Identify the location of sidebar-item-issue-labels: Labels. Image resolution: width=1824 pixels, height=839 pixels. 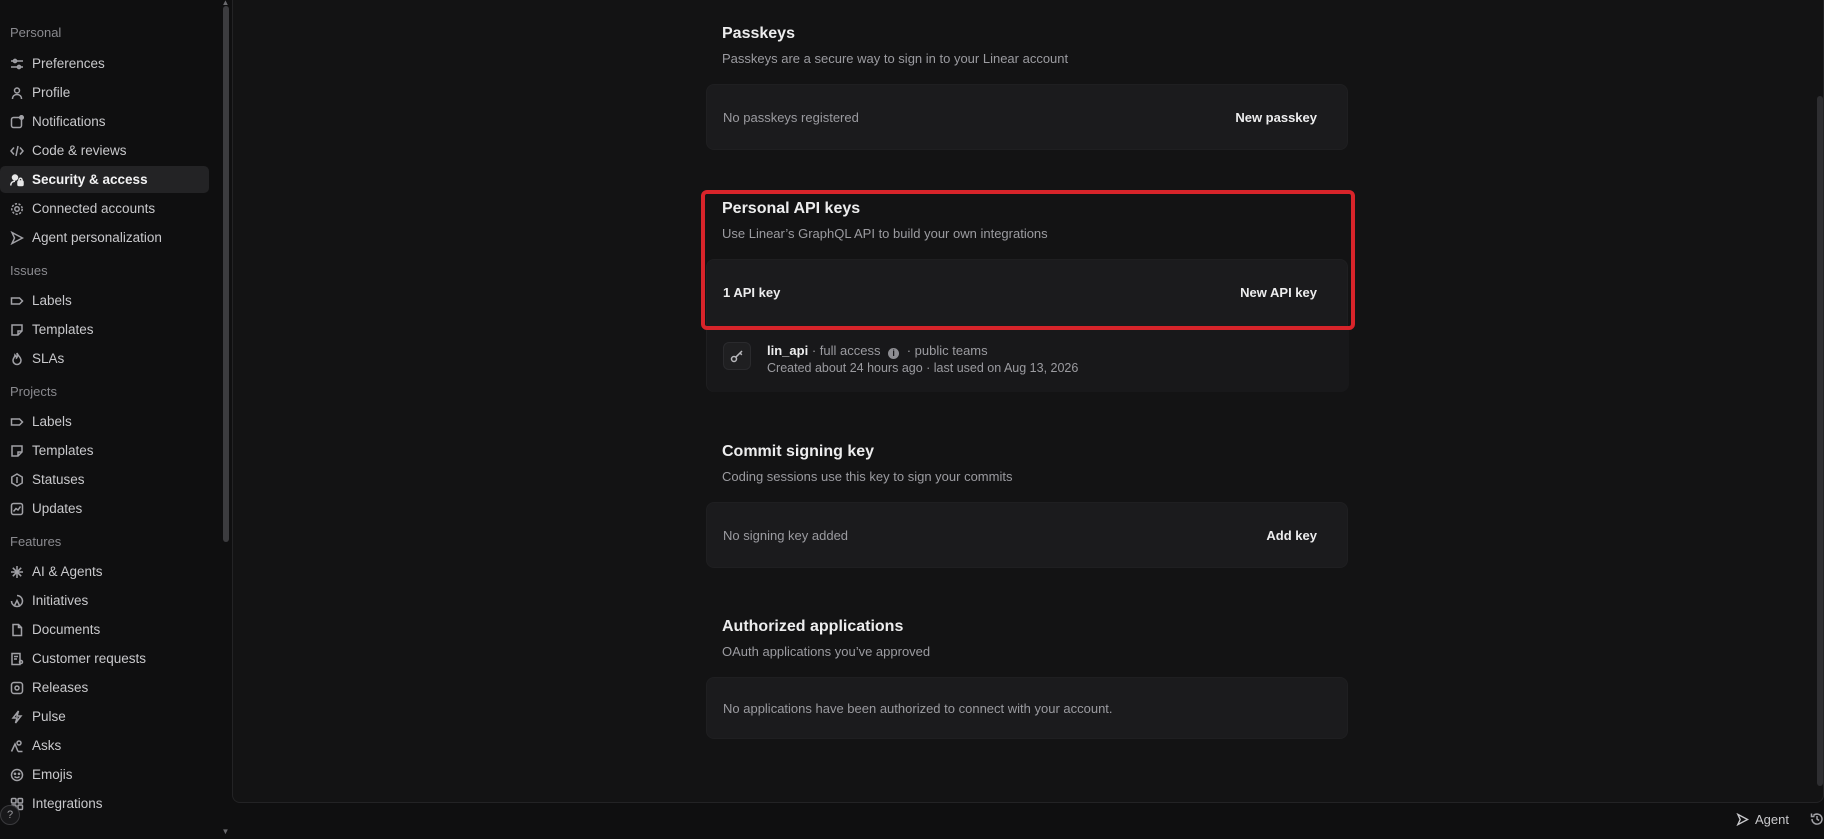
(104, 300).